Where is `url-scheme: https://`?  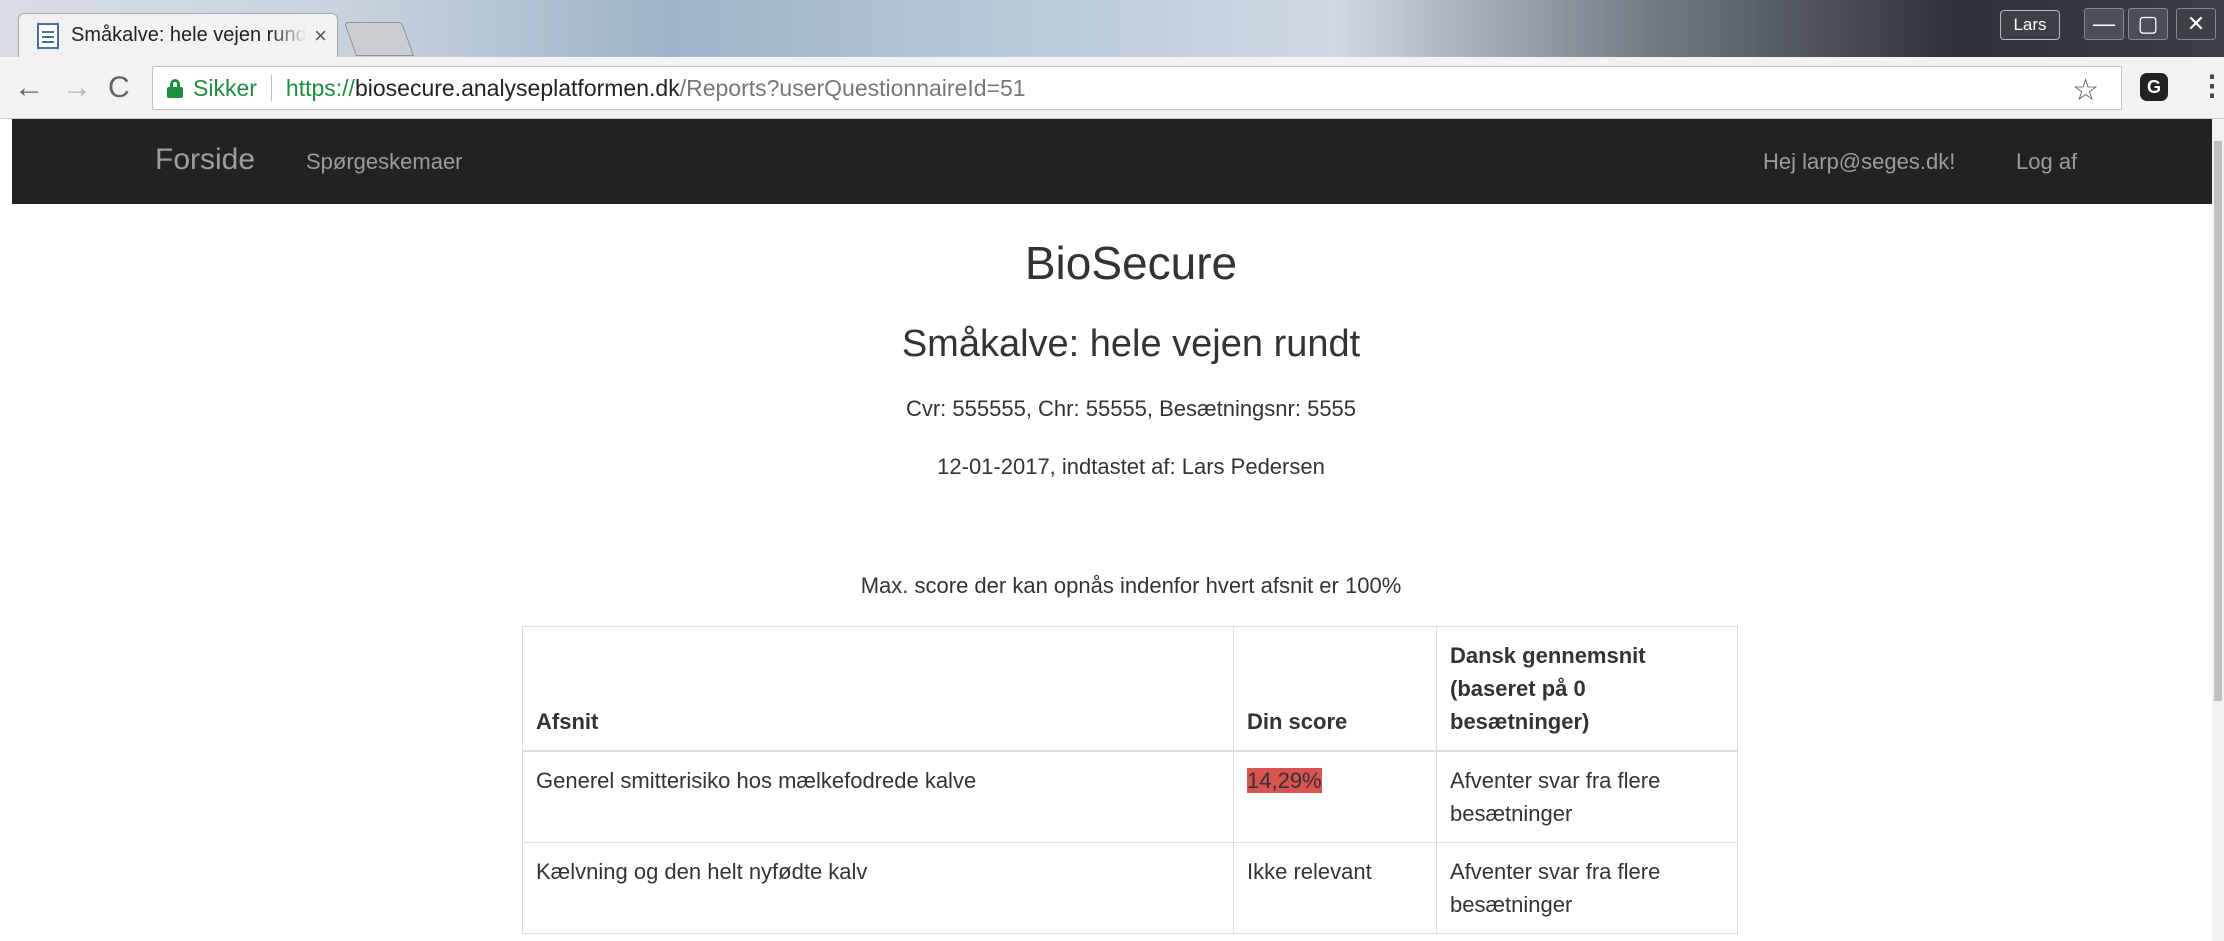
url-scheme: https:// is located at coordinates (320, 87).